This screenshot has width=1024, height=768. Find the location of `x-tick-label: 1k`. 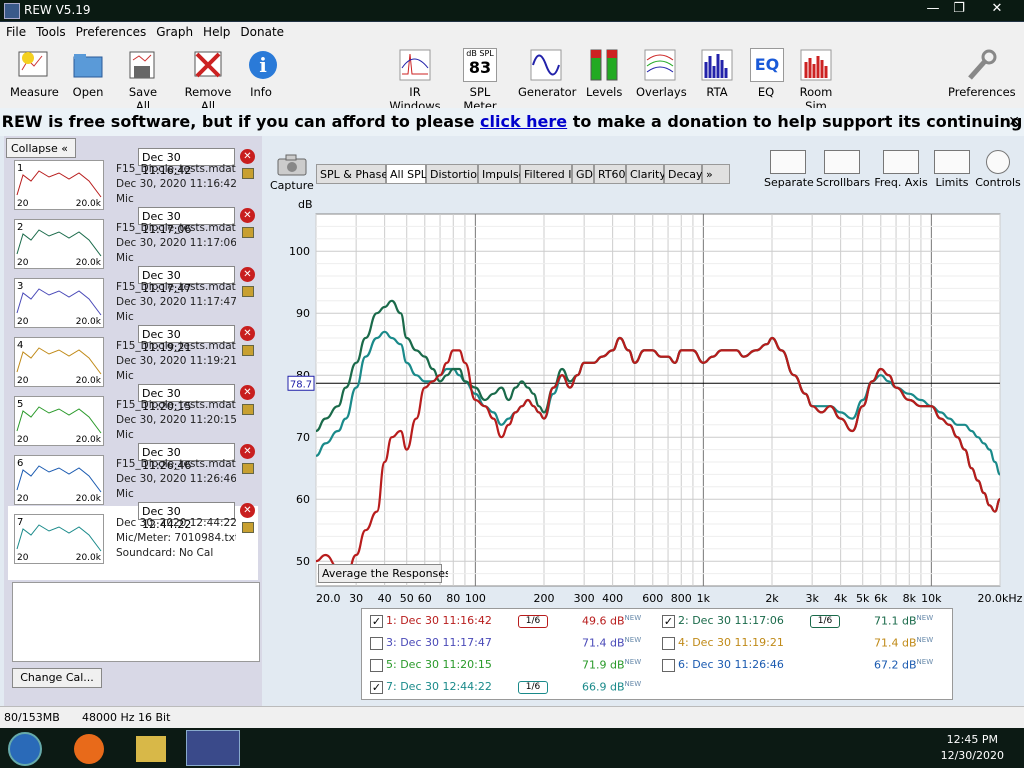

x-tick-label: 1k is located at coordinates (704, 598).